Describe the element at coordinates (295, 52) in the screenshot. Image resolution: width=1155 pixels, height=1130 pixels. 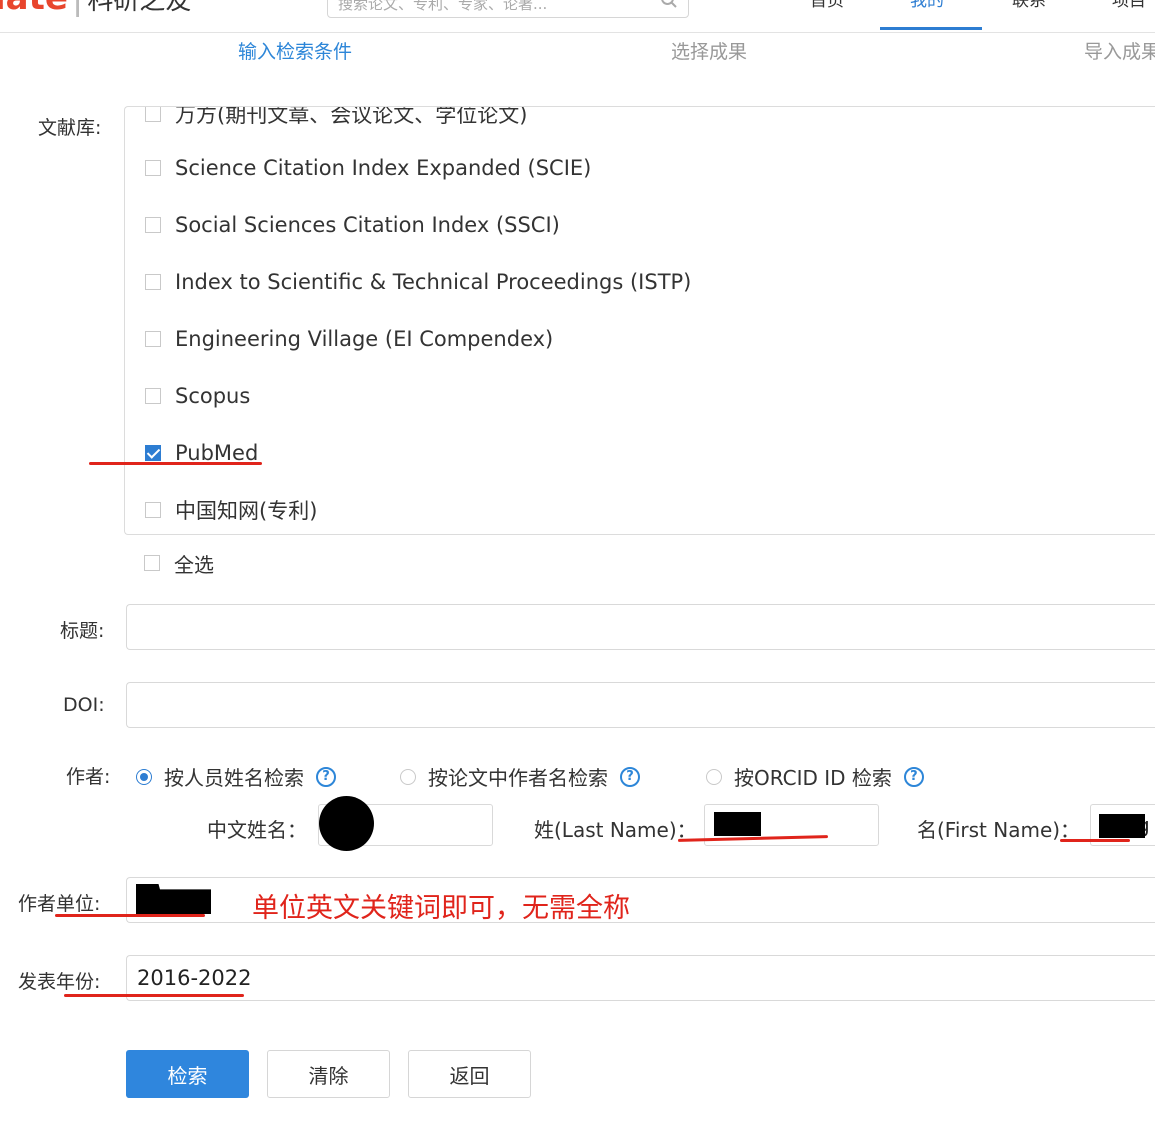
I see `step-input-criteria: 输入检索条件` at that location.